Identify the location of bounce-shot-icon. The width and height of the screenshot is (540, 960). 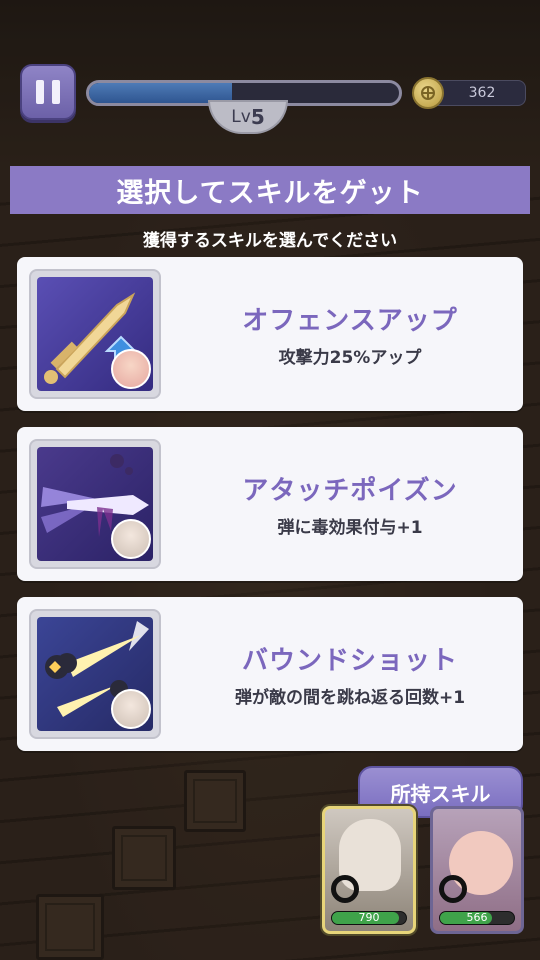
(95, 674).